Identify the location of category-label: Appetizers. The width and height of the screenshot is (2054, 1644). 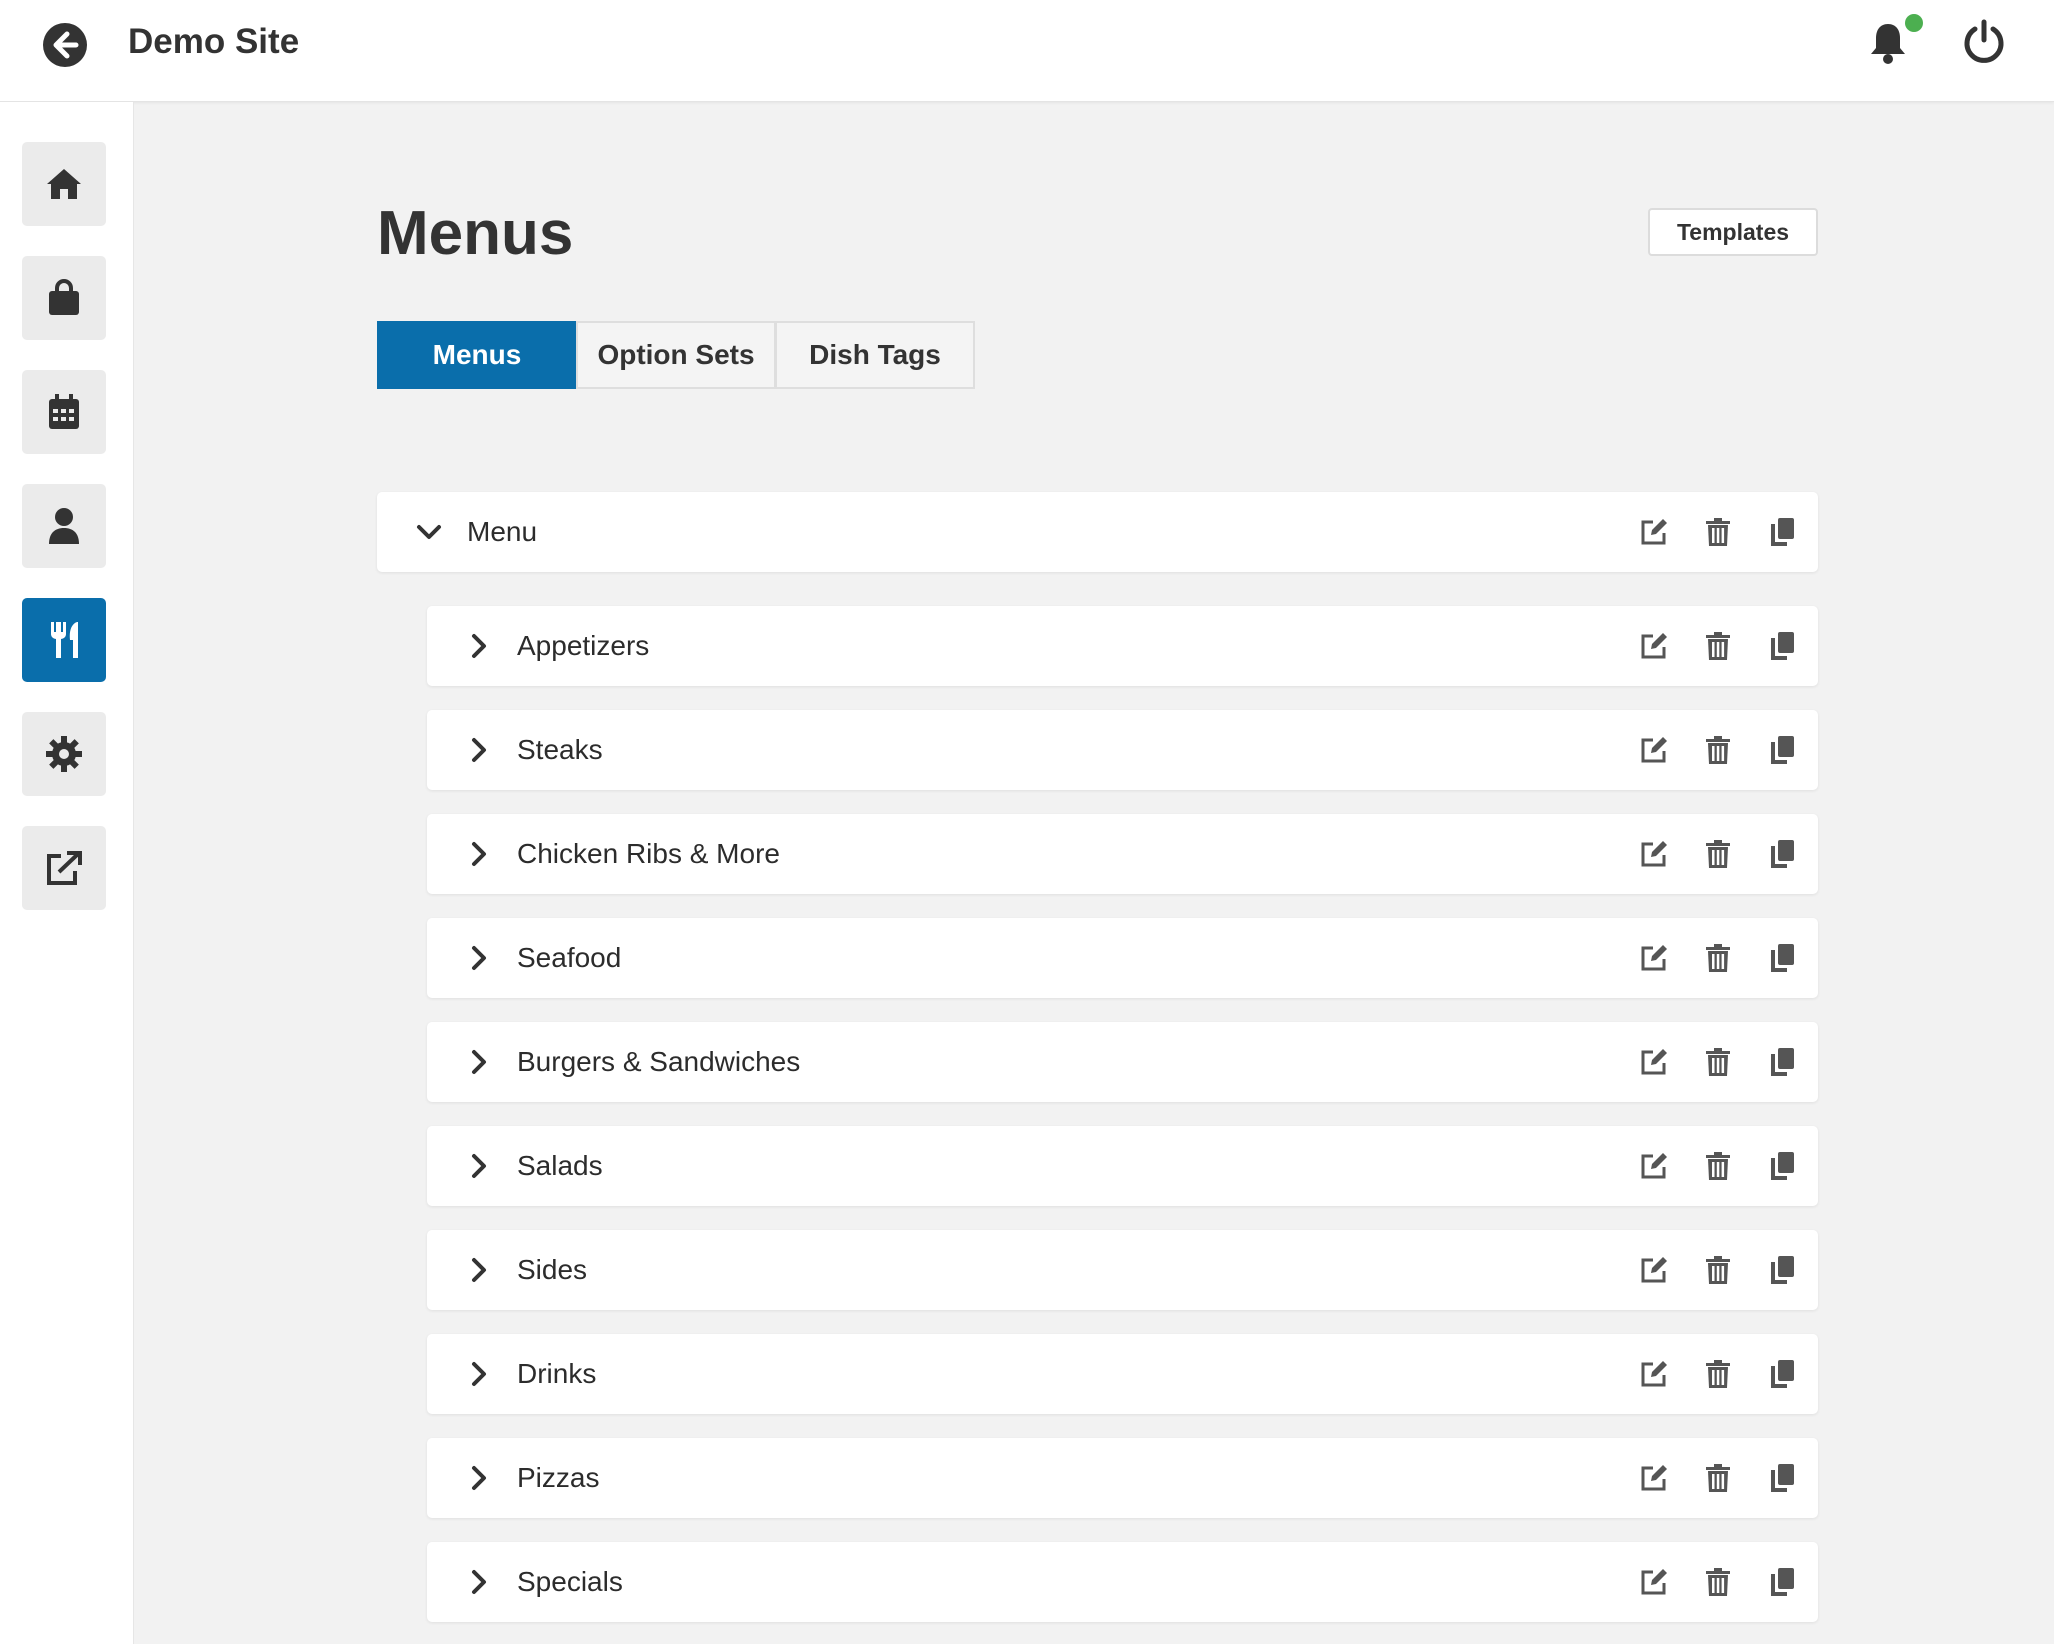
(583, 645).